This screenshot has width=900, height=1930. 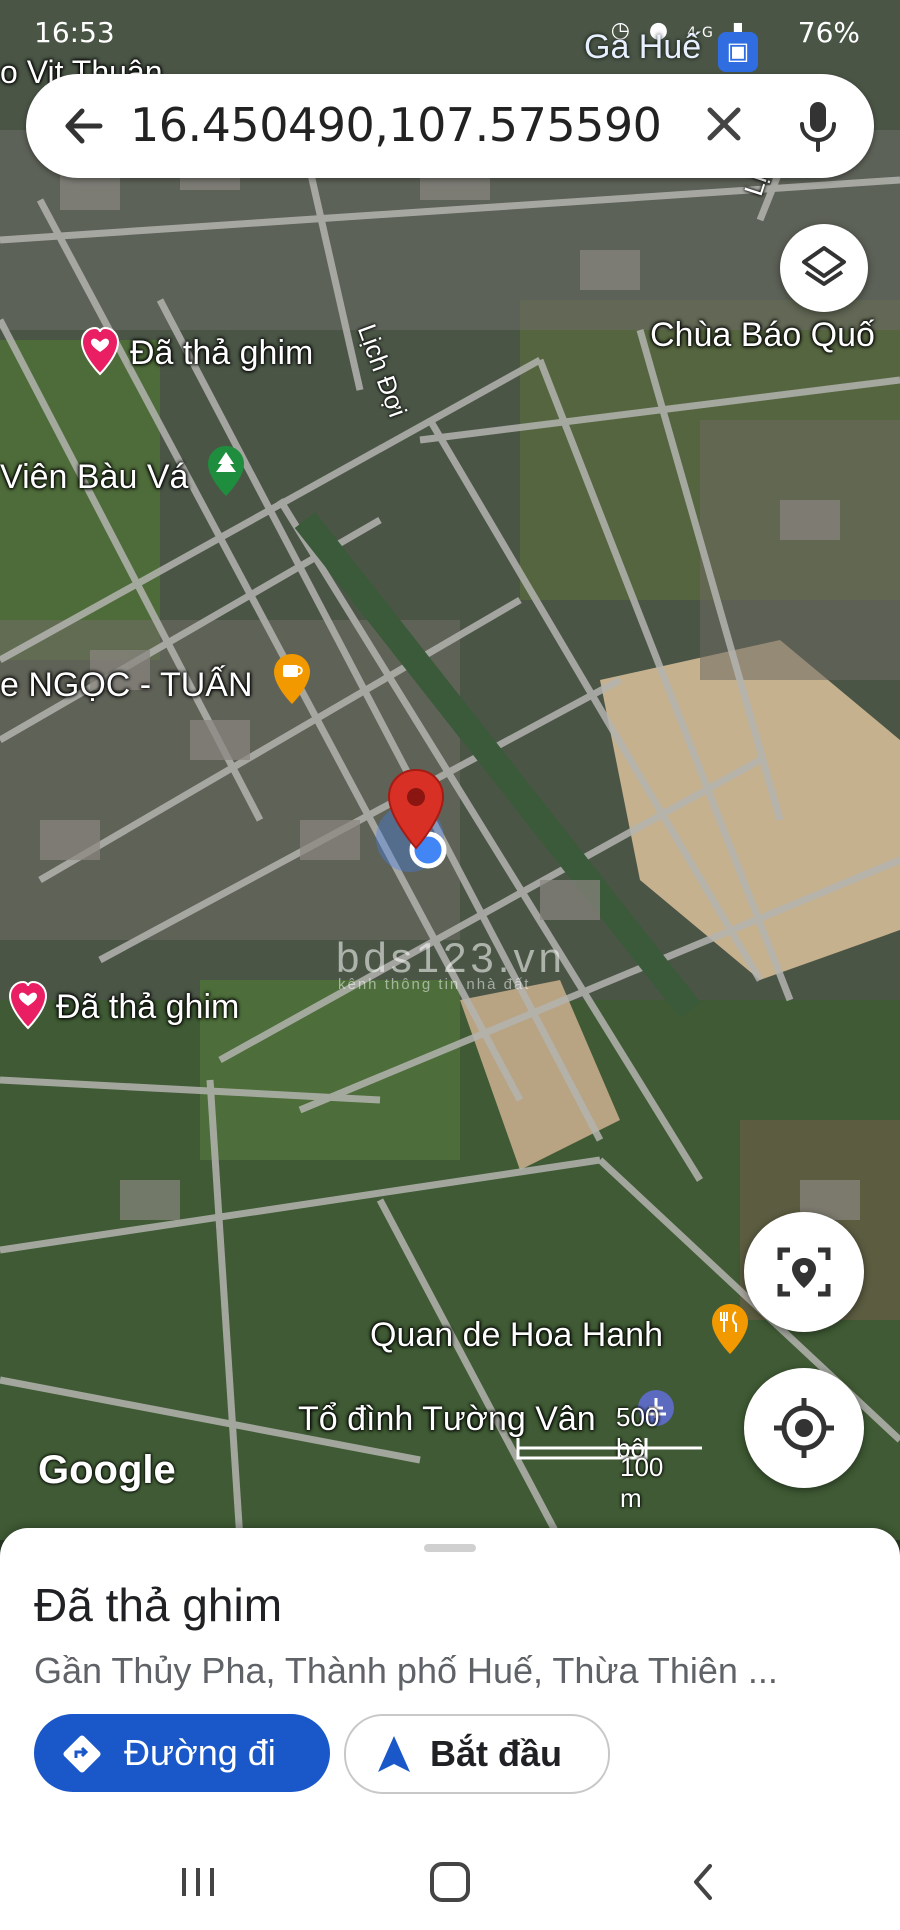 I want to click on train-station-icon: ▣, so click(x=738, y=52).